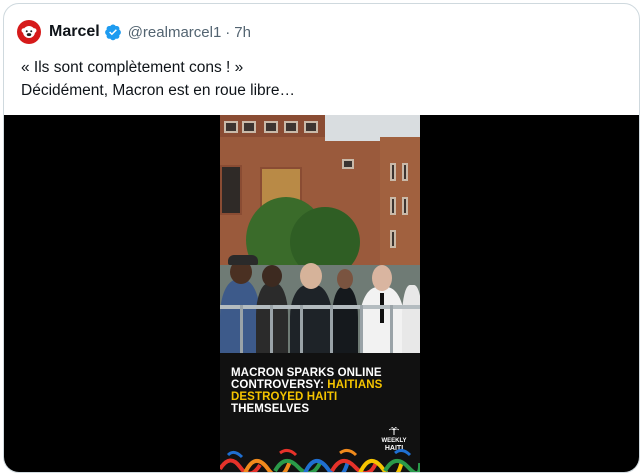 The image size is (643, 476). I want to click on caption-highlight: DESTROYED HAITI, so click(284, 397).